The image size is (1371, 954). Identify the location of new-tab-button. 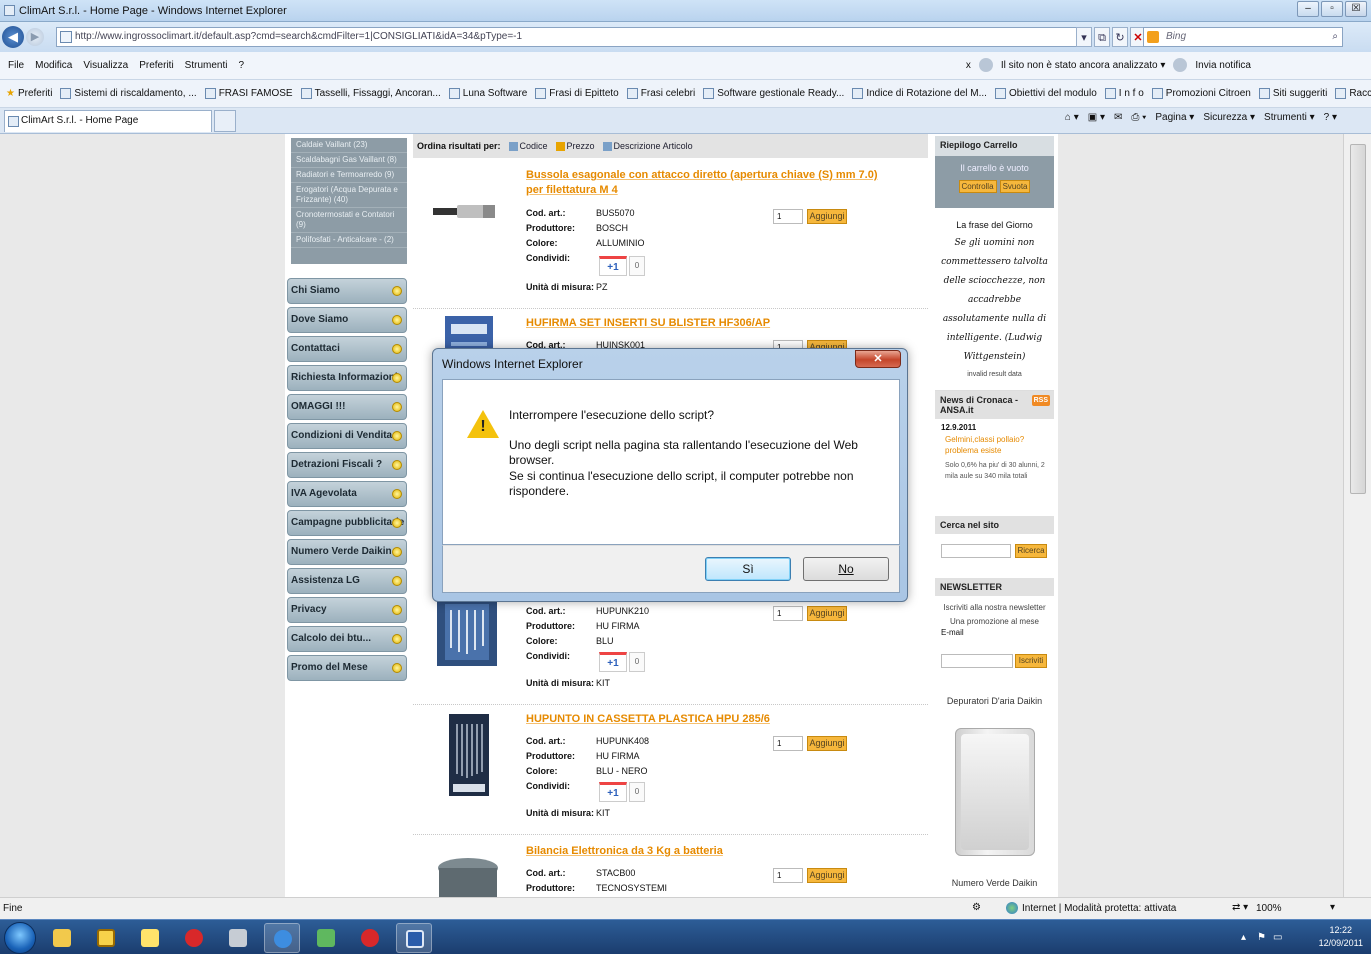
(225, 121).